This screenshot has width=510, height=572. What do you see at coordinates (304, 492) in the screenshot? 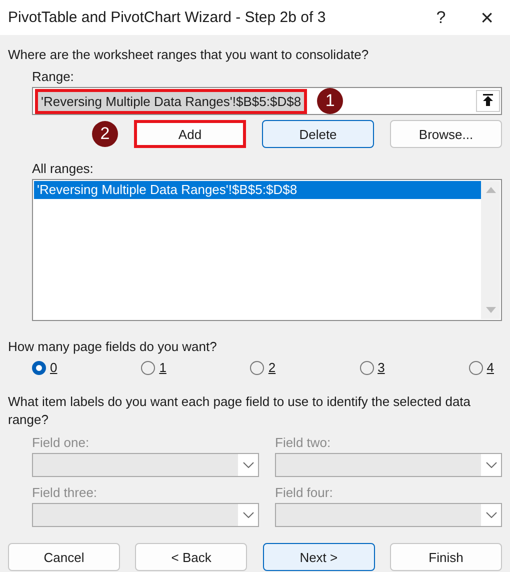
I see `field-label: Field four:` at bounding box center [304, 492].